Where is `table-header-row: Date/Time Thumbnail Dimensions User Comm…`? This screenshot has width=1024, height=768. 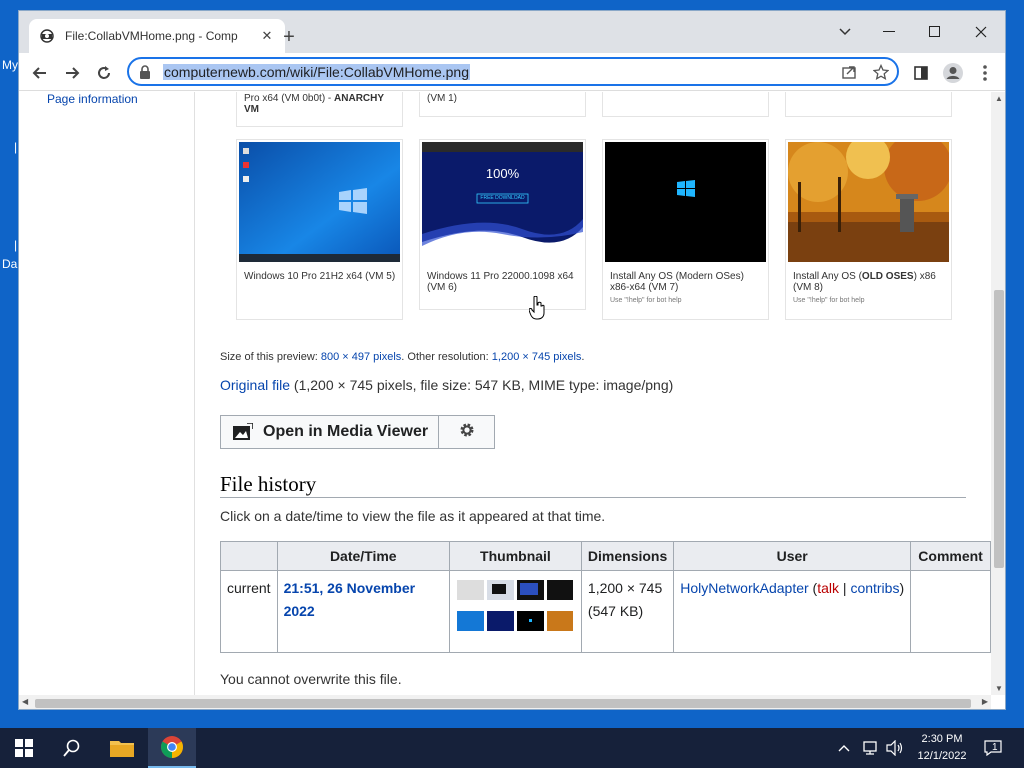
table-header-row: Date/Time Thumbnail Dimensions User Comm… is located at coordinates (605, 556).